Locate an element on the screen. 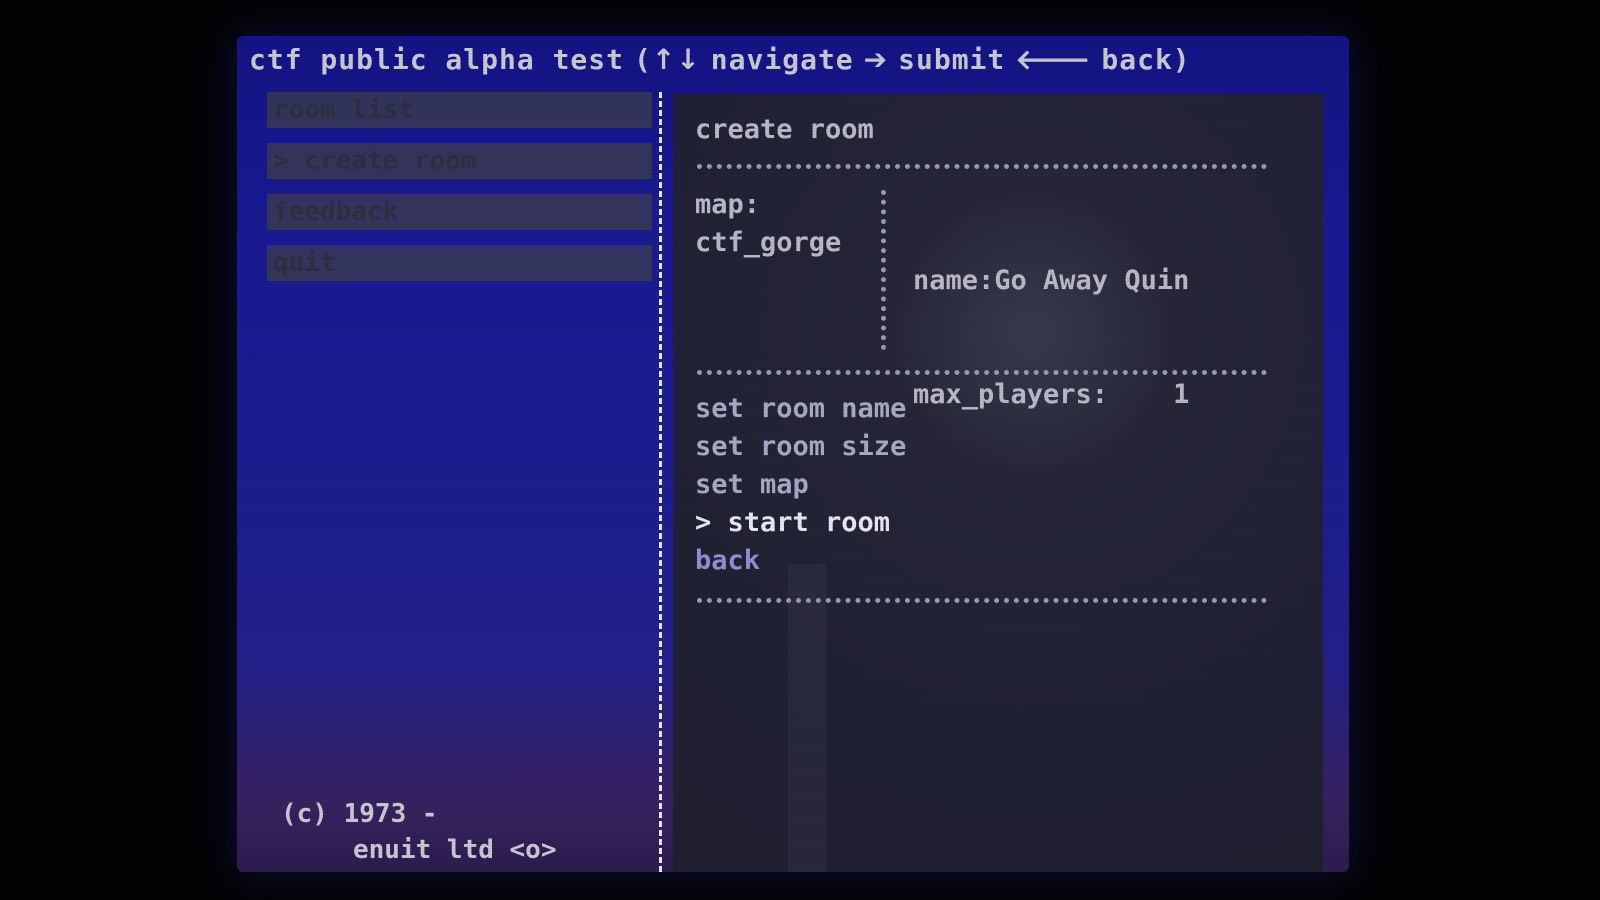 This screenshot has width=1600, height=900. room-info: name:Go Away Quin max_players: 1 is located at coordinates (1051, 338).